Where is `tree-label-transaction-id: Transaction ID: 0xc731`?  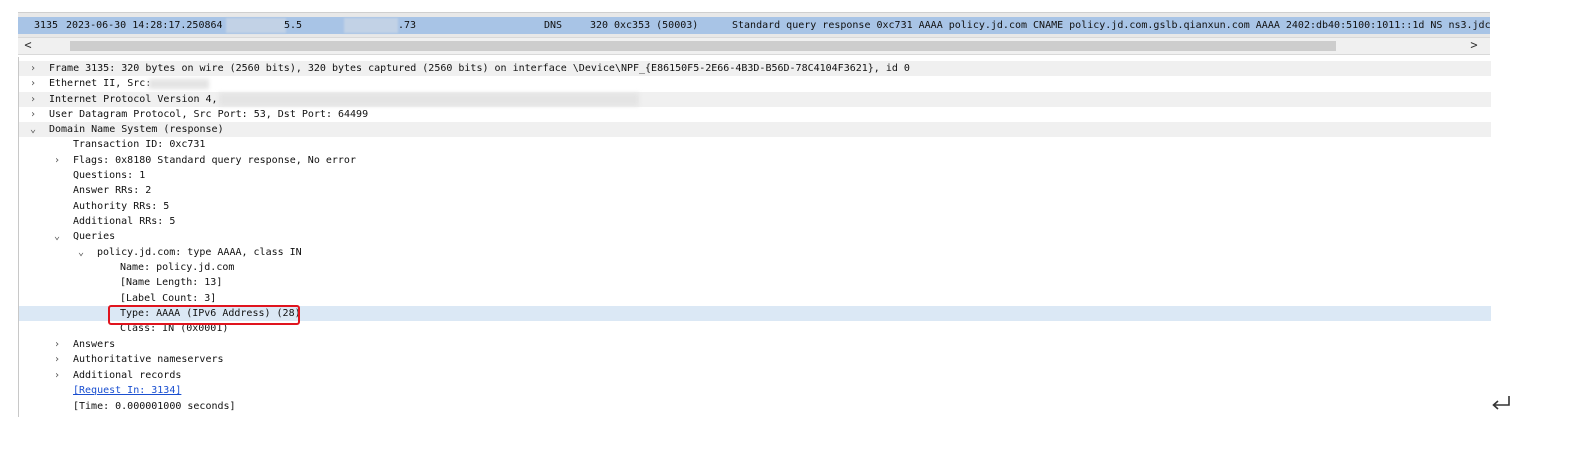 tree-label-transaction-id: Transaction ID: 0xc731 is located at coordinates (139, 144).